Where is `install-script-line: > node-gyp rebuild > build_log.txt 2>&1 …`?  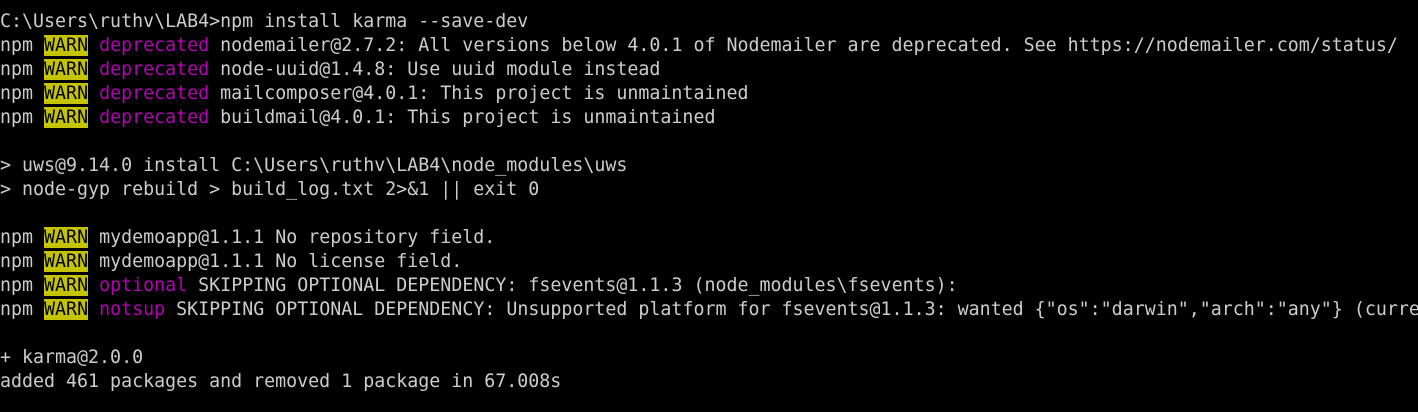 install-script-line: > node-gyp rebuild > build_log.txt 2>&1 … is located at coordinates (270, 189).